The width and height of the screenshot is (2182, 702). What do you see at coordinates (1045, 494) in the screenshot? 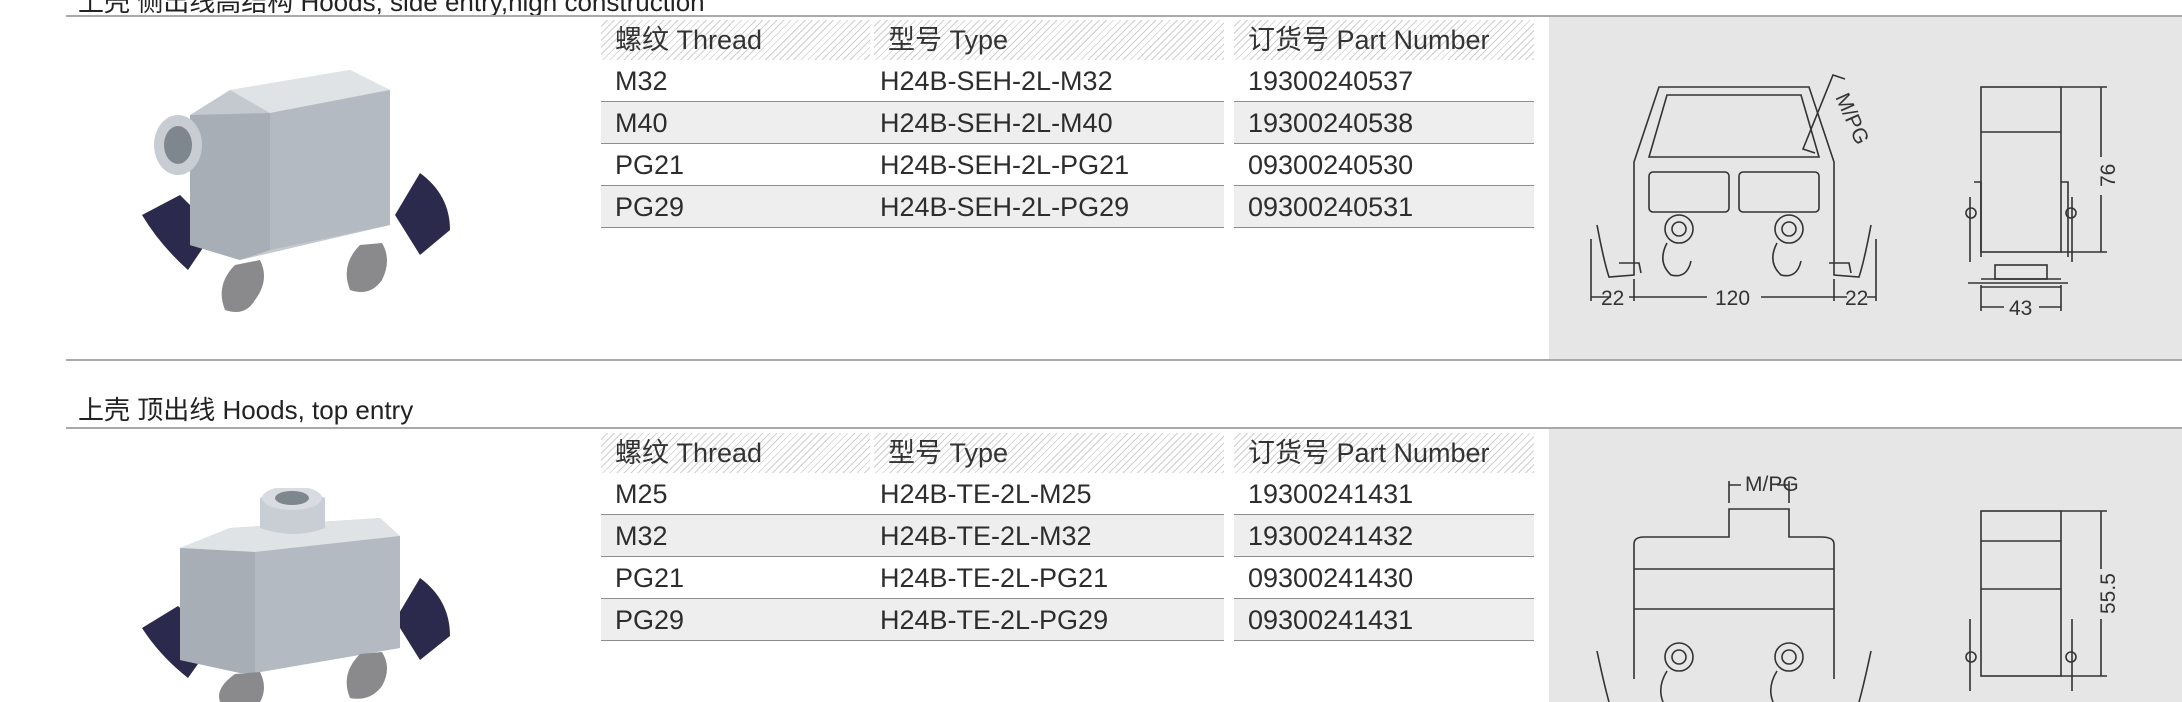
I see `s2-row1-type: H24B-TE-2L-M25` at bounding box center [1045, 494].